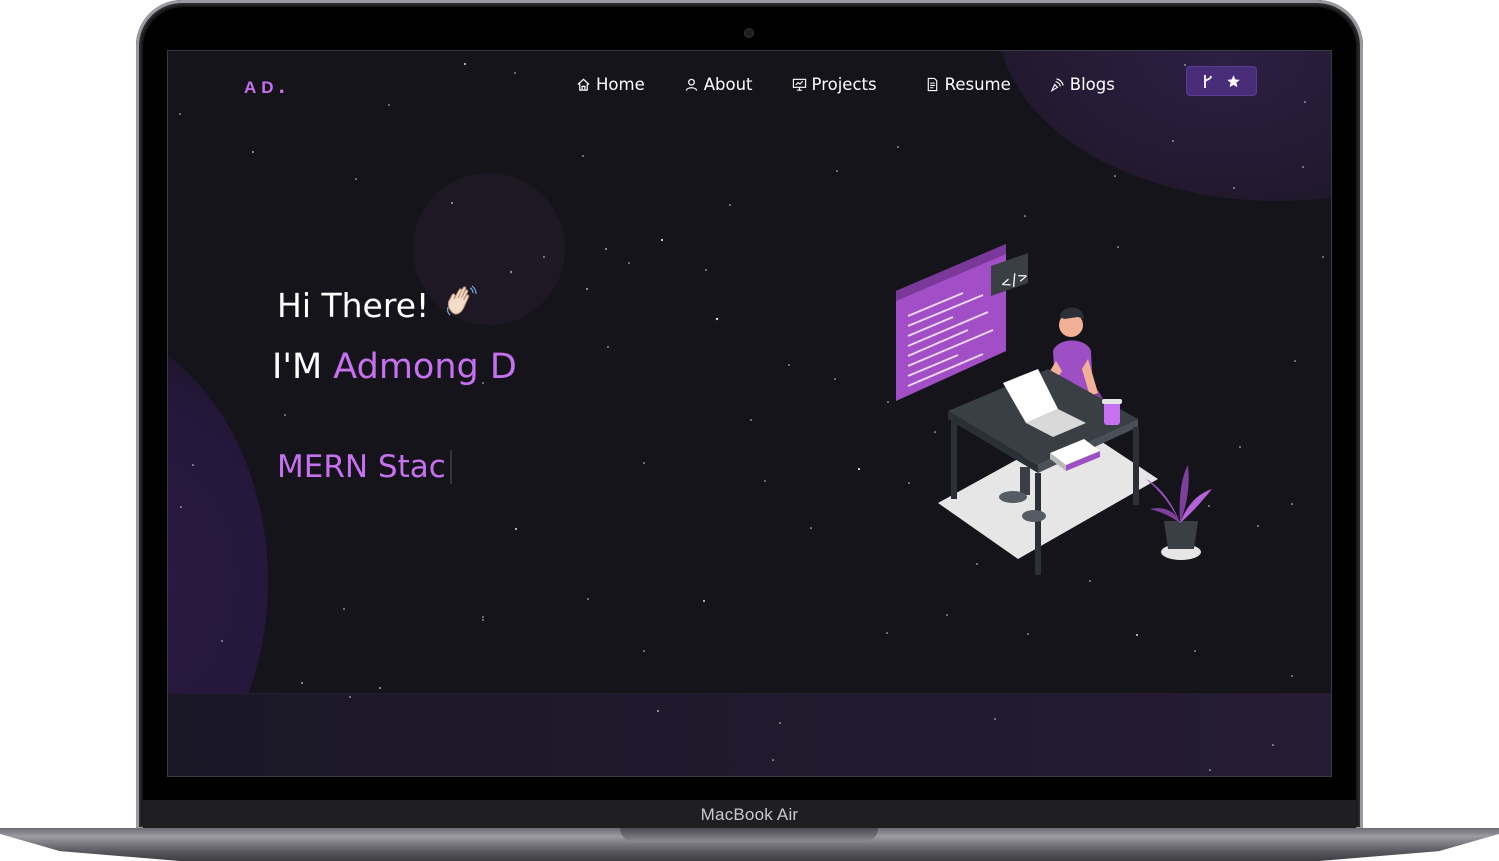  Describe the element at coordinates (844, 84) in the screenshot. I see `nav-item-label: Projects` at that location.